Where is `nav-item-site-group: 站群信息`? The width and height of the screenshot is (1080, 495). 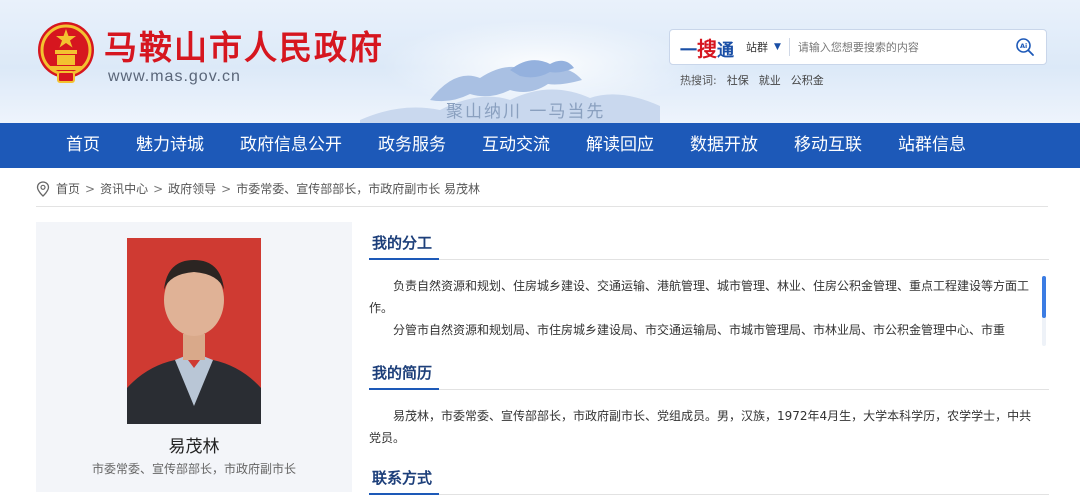
nav-item-site-group: 站群信息 is located at coordinates (932, 145).